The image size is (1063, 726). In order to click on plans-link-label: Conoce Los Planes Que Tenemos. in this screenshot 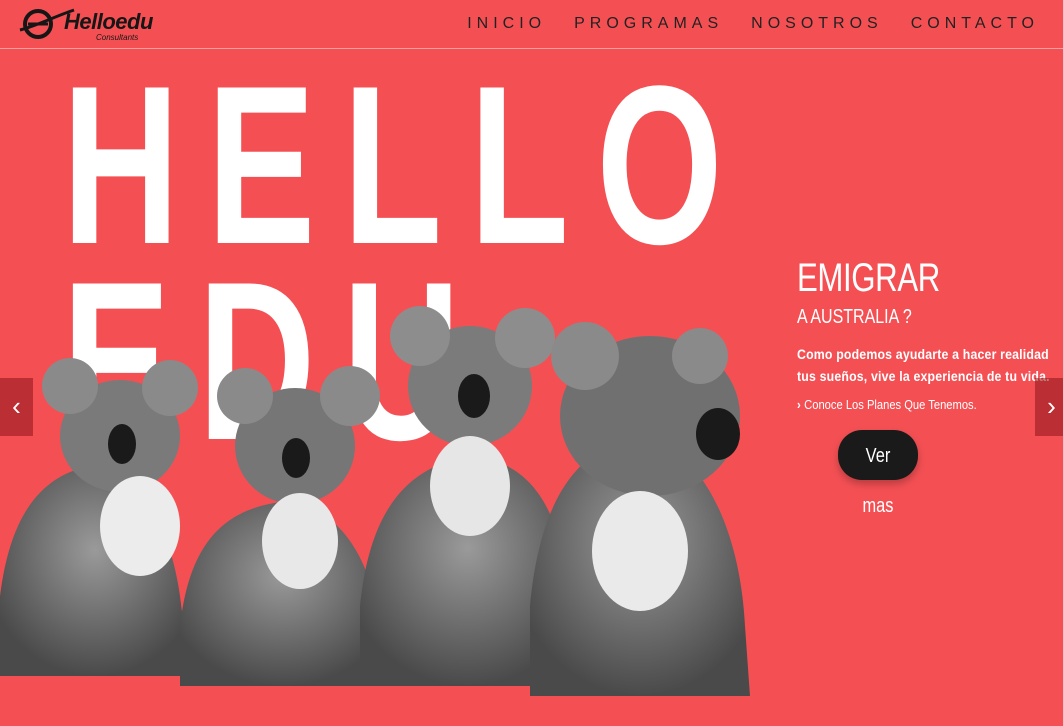, I will do `click(890, 404)`.